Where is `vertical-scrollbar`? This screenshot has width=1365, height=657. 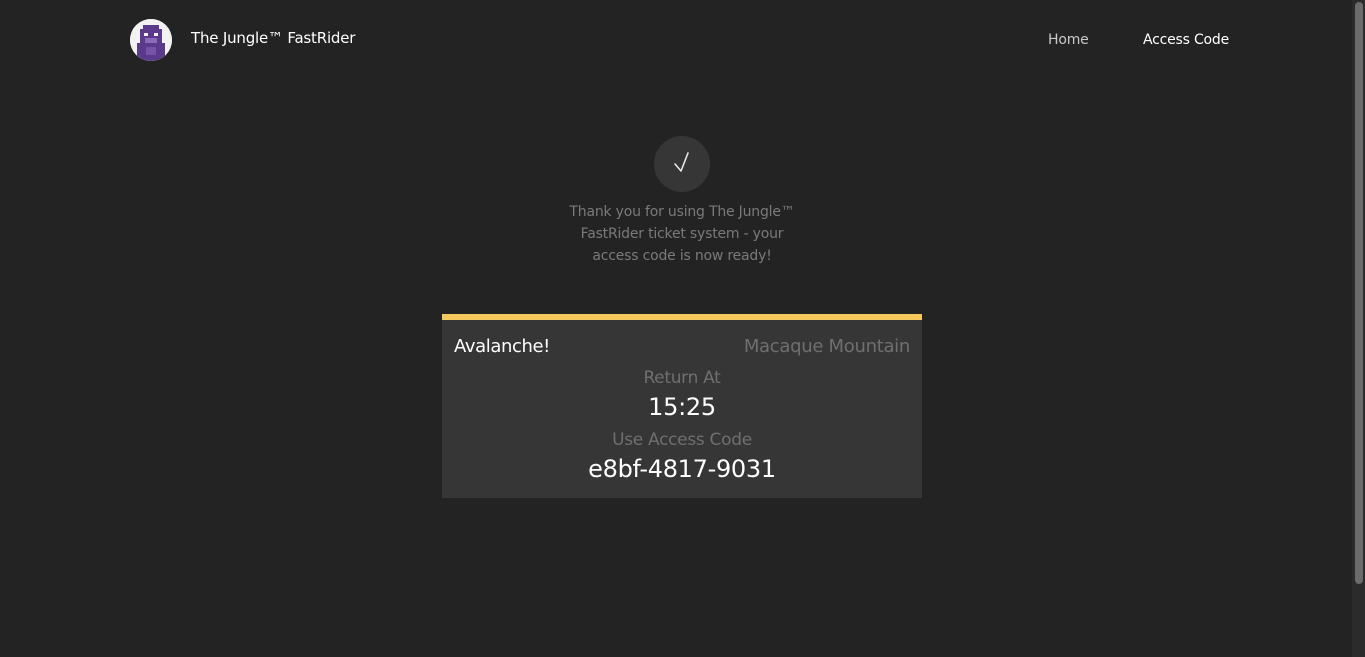 vertical-scrollbar is located at coordinates (1358, 328).